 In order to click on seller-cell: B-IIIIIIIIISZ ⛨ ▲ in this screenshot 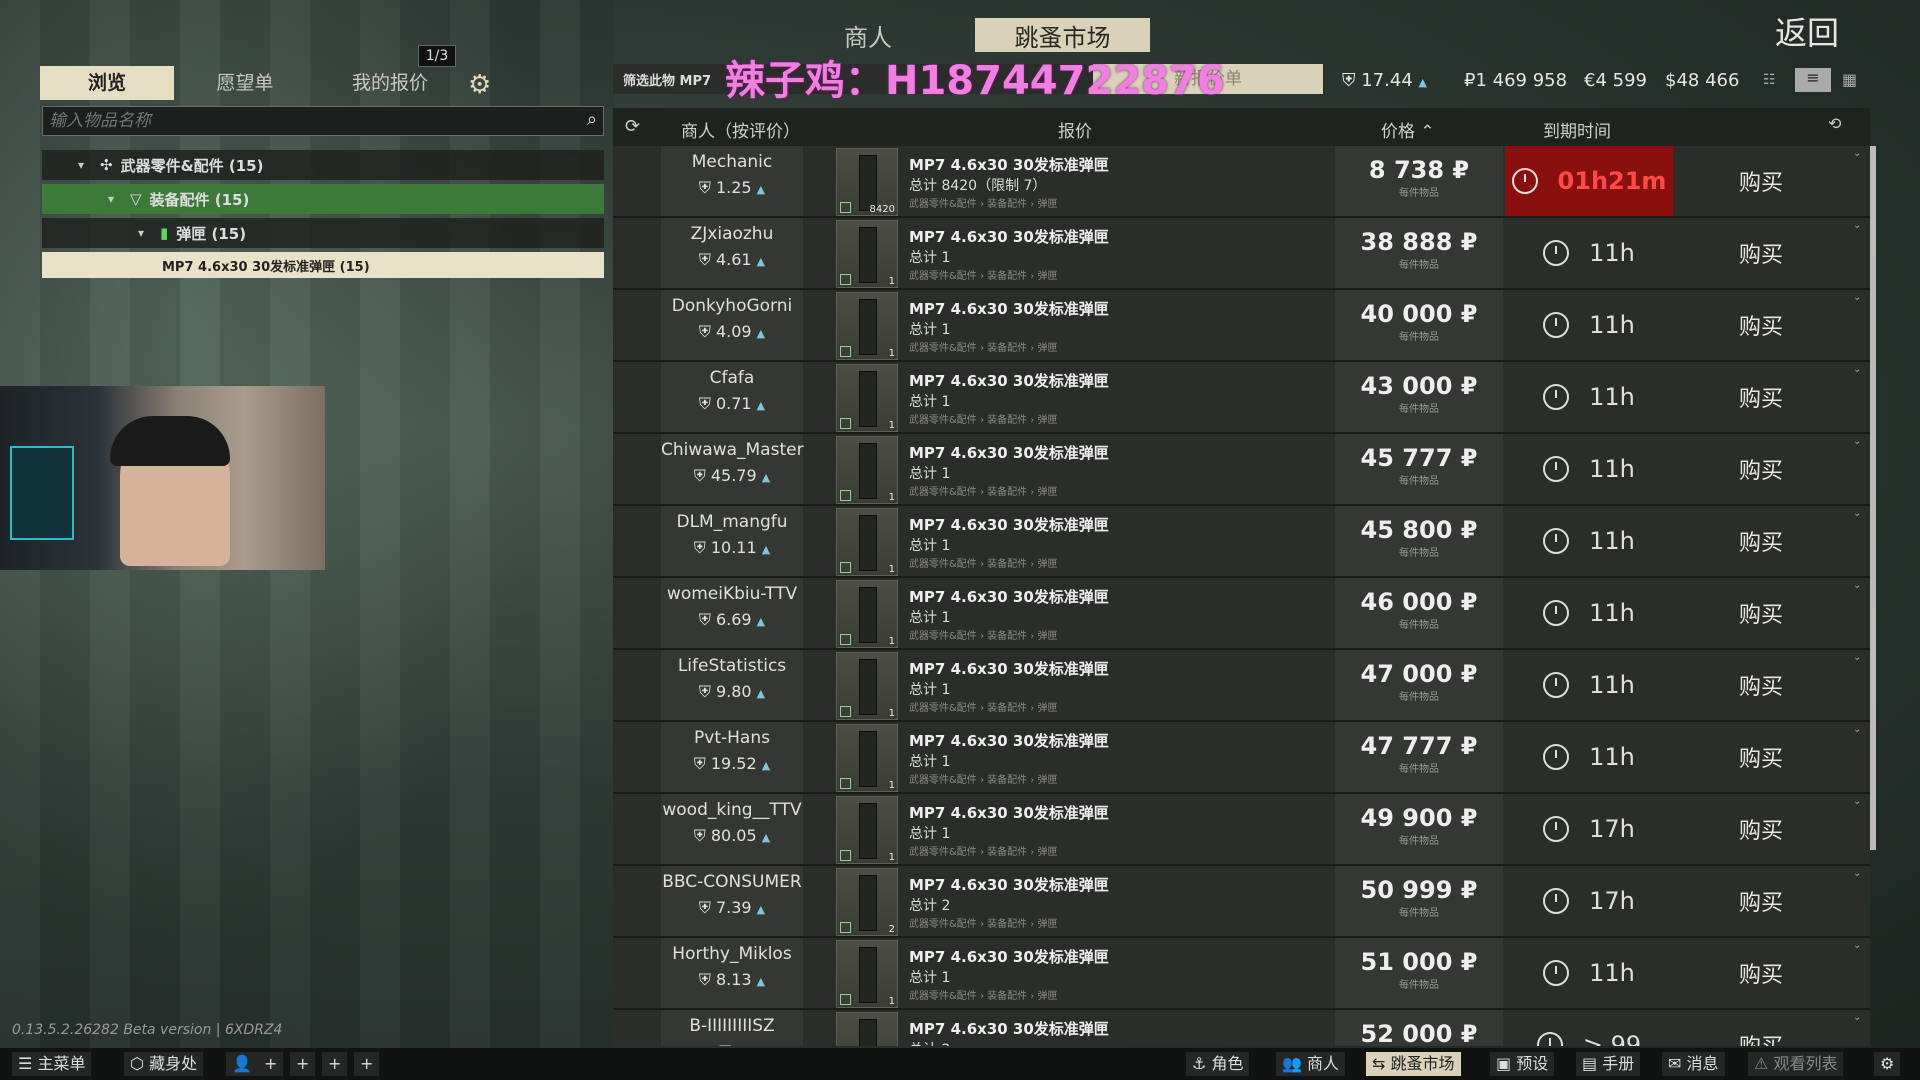, I will do `click(732, 1028)`.